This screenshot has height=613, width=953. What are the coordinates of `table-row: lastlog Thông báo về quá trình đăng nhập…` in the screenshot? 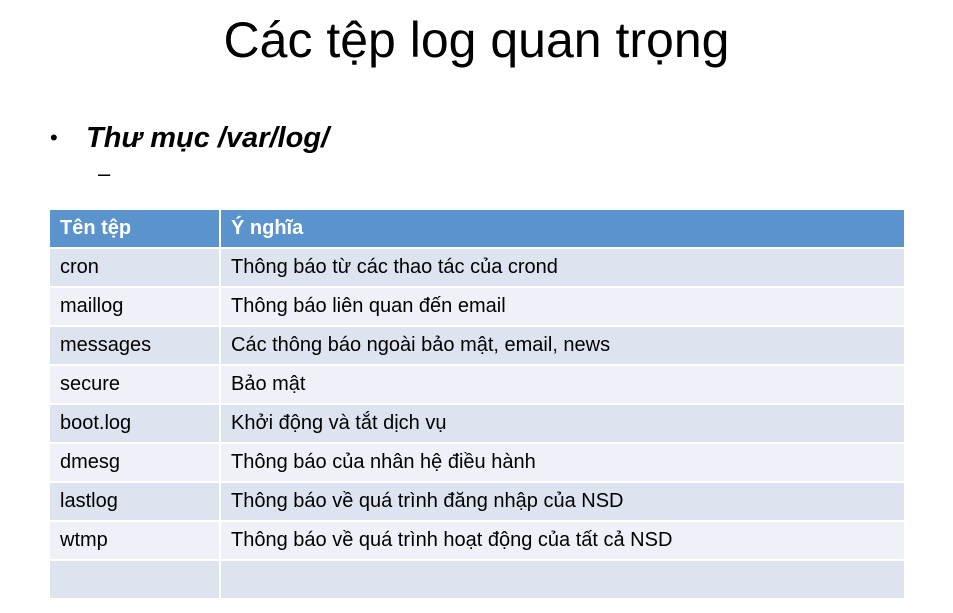 It's located at (478, 502).